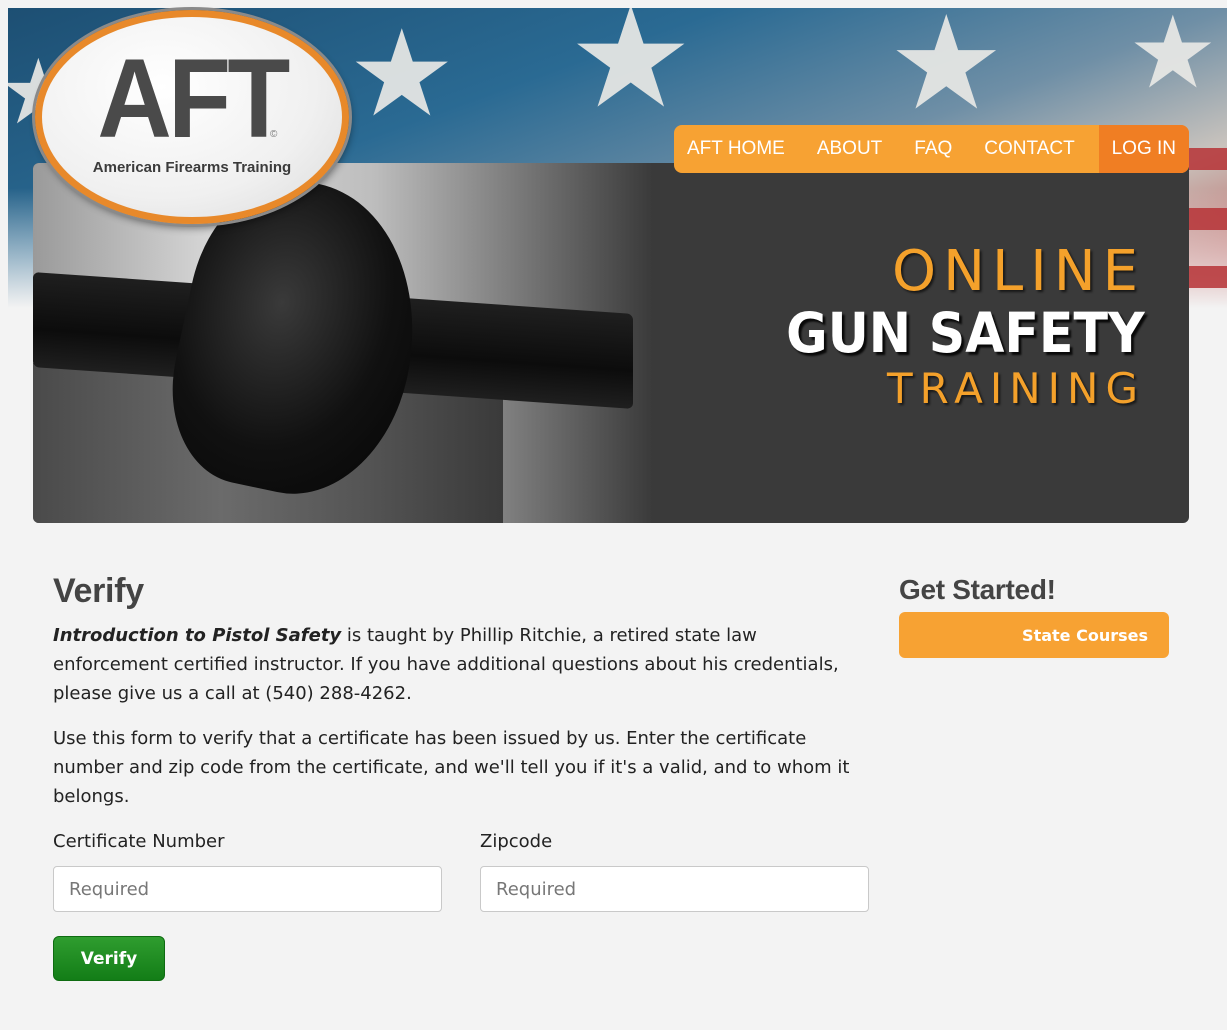 This screenshot has height=1030, width=1227. What do you see at coordinates (461, 871) in the screenshot?
I see `form-row: Certificate Number Zipcode` at bounding box center [461, 871].